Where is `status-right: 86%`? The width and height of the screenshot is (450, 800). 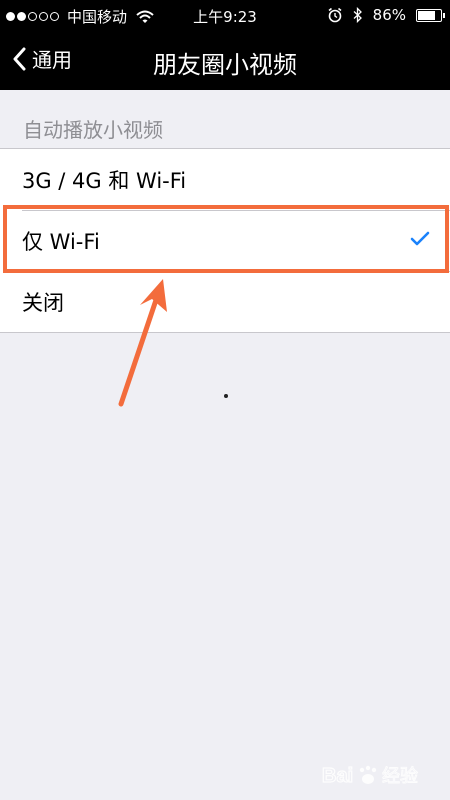
status-right: 86% is located at coordinates (386, 15).